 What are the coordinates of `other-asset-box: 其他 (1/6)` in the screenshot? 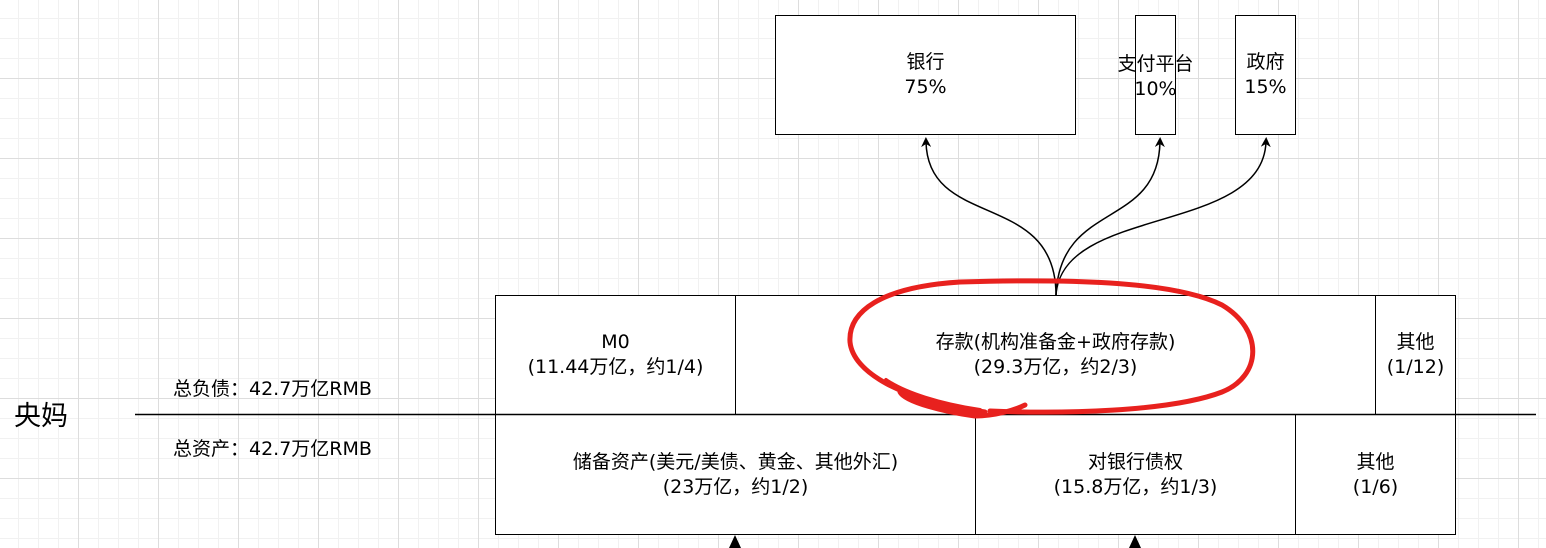 It's located at (1375, 474).